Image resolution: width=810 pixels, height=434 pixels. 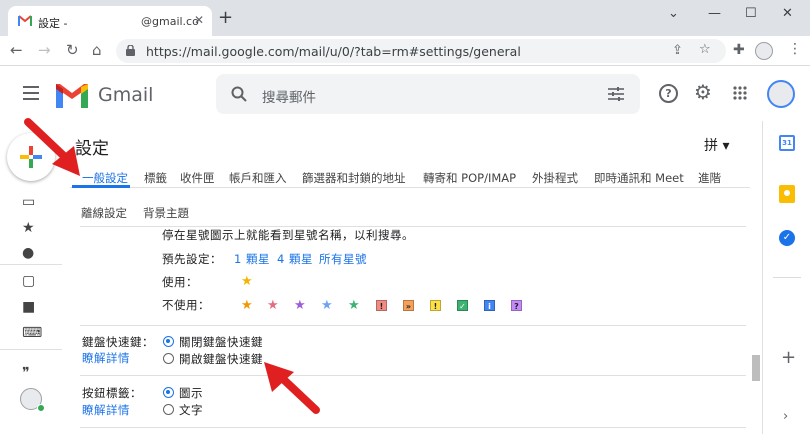 What do you see at coordinates (104, 213) in the screenshot?
I see `tab-offline: 離線設定` at bounding box center [104, 213].